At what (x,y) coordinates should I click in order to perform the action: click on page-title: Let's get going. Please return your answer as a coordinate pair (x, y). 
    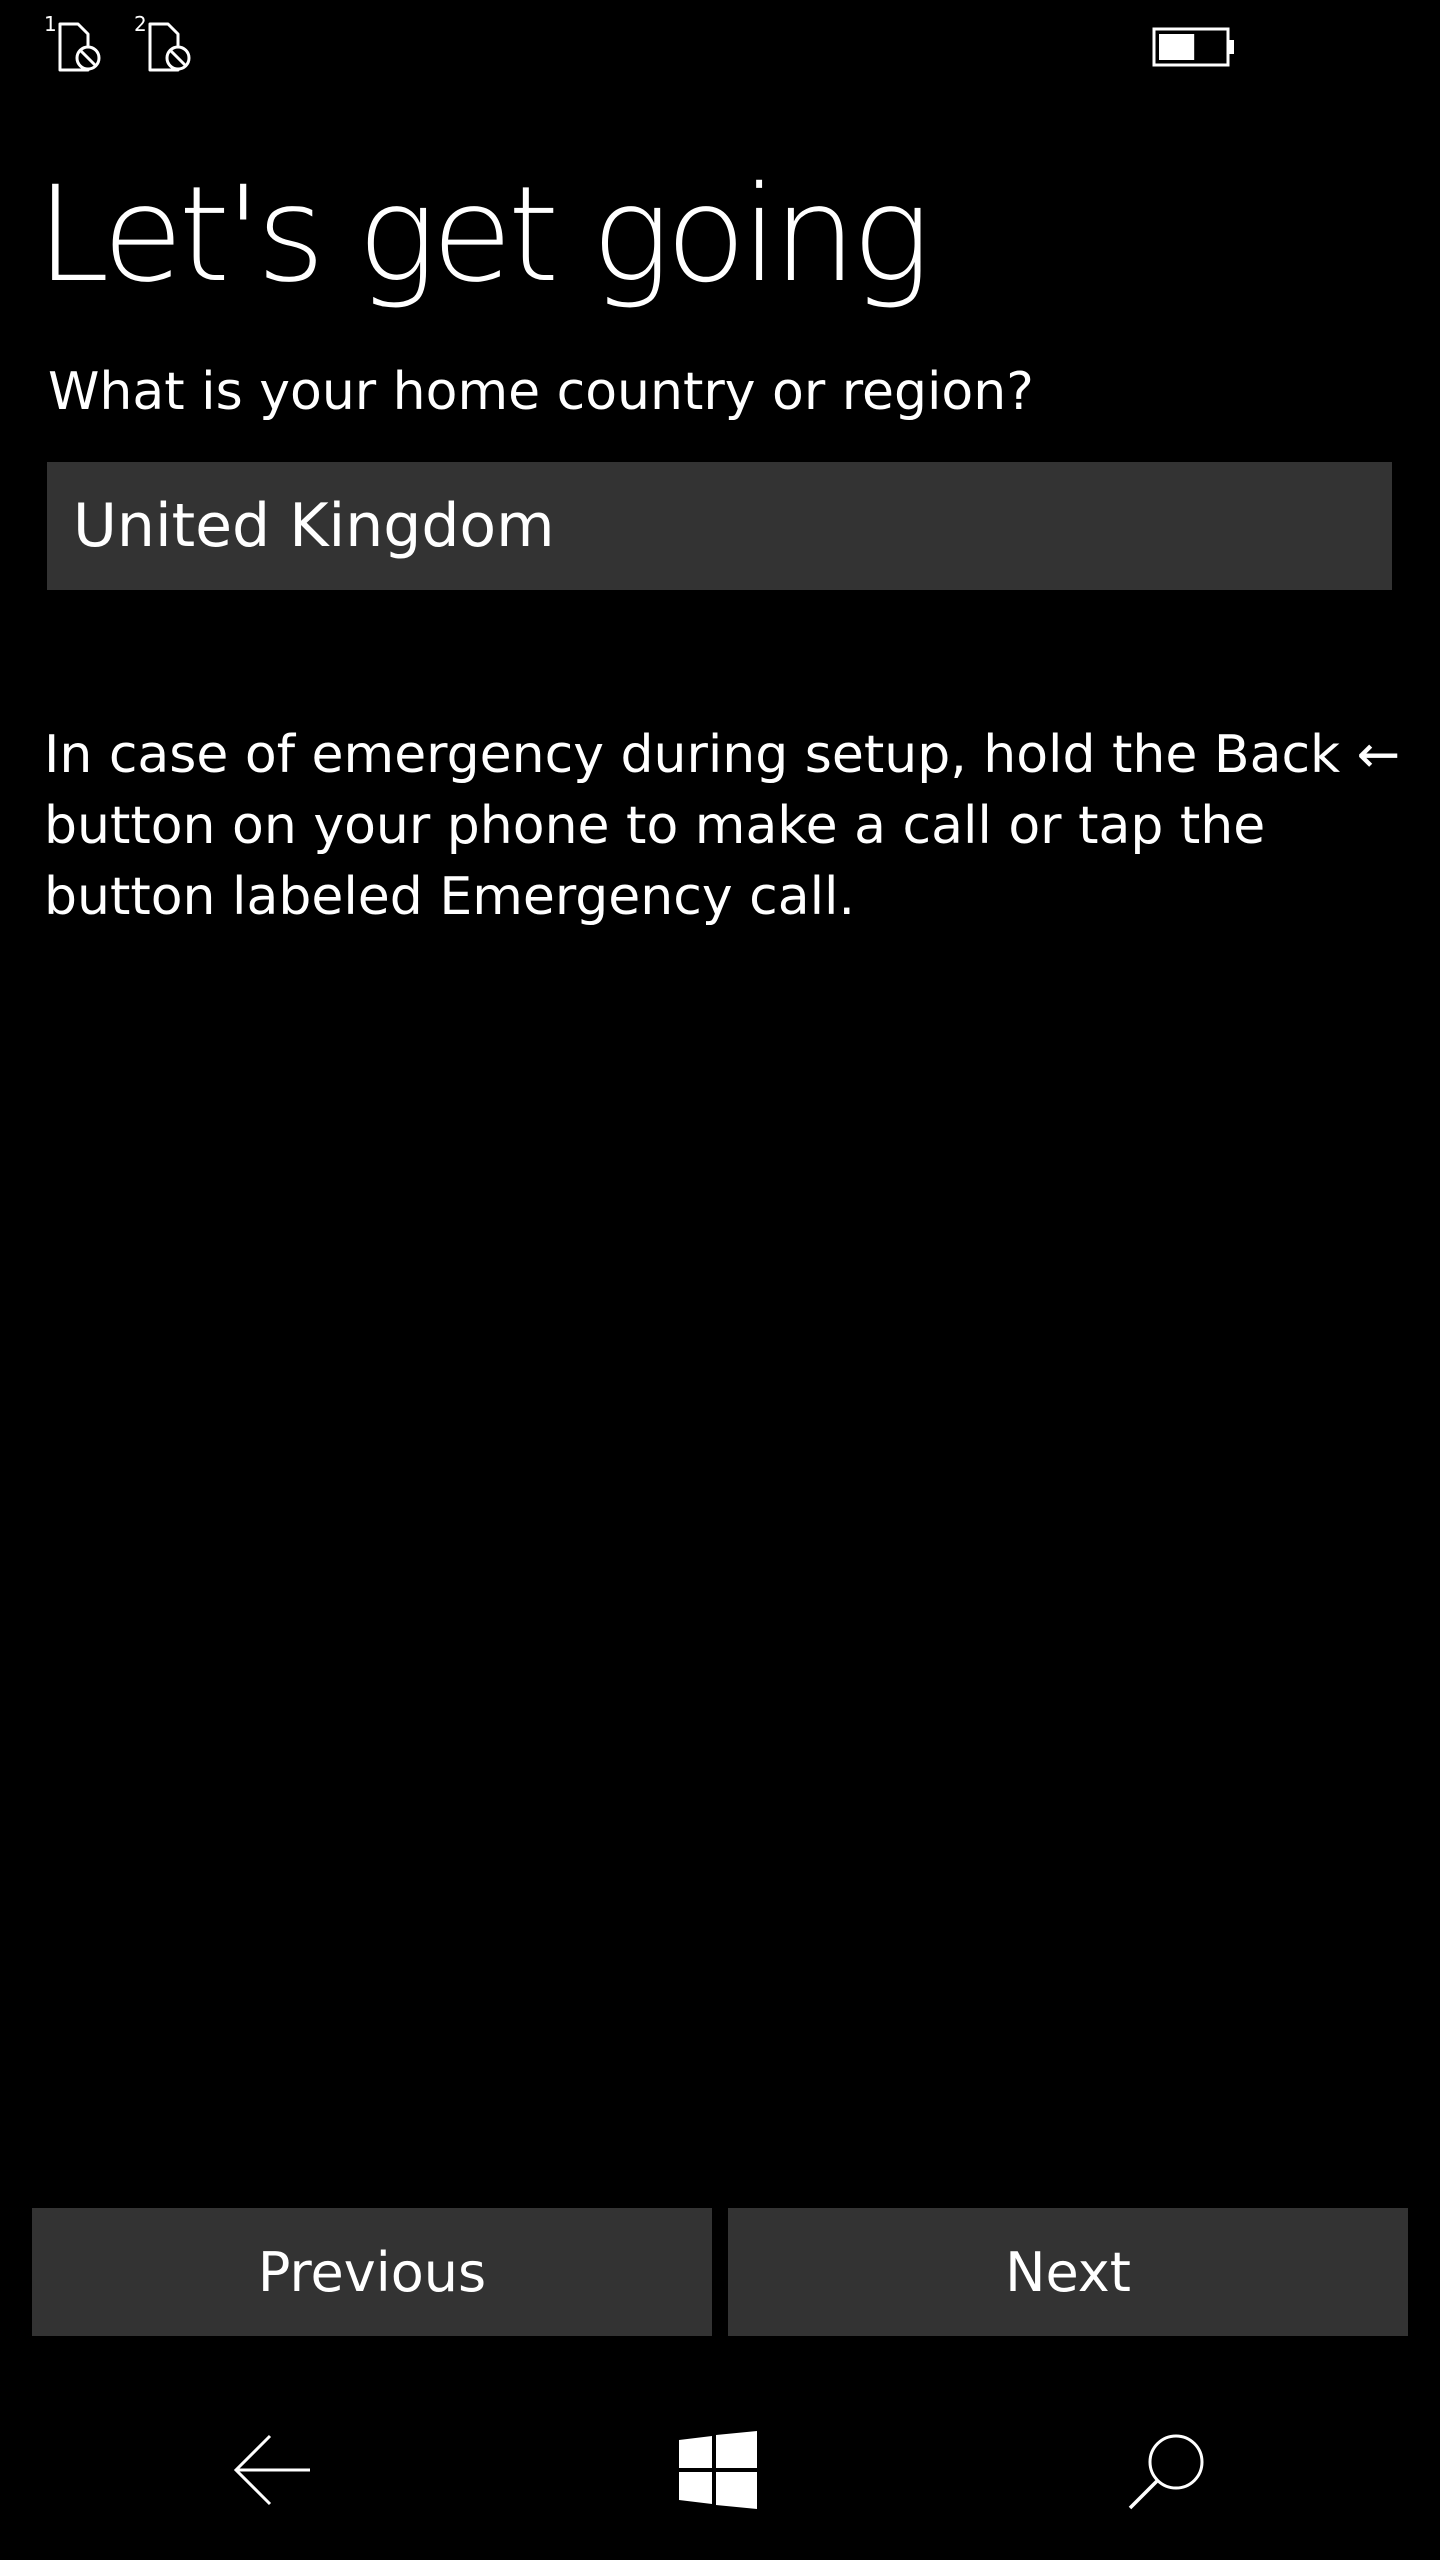
    Looking at the image, I should click on (483, 235).